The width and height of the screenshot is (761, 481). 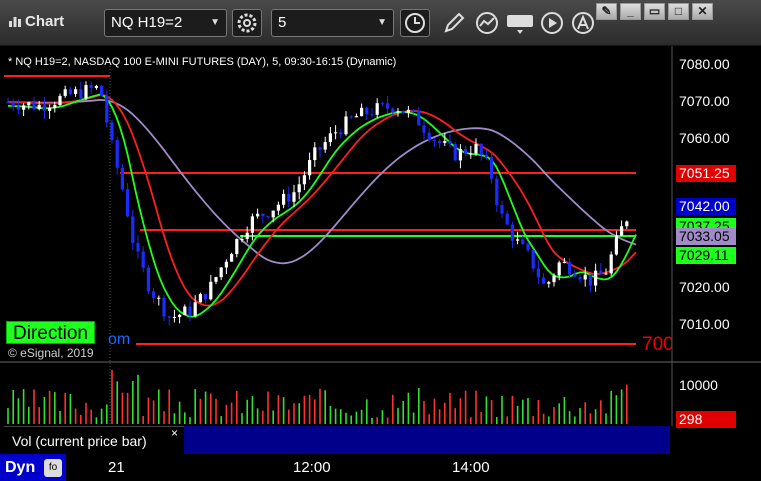 I want to click on time-axis: Dyn fo 21 12:00 14:00, so click(x=380, y=467).